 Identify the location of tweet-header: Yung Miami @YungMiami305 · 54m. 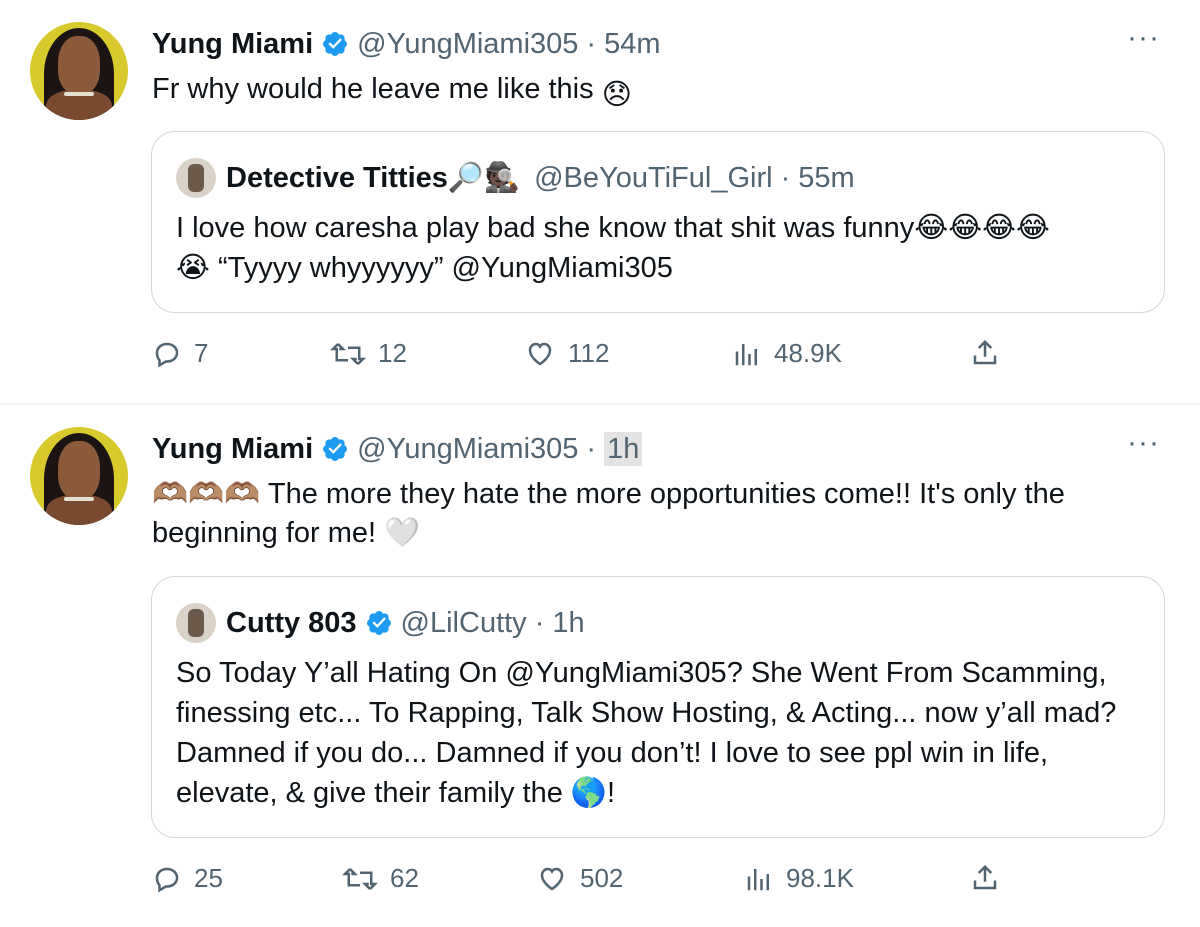
(406, 44).